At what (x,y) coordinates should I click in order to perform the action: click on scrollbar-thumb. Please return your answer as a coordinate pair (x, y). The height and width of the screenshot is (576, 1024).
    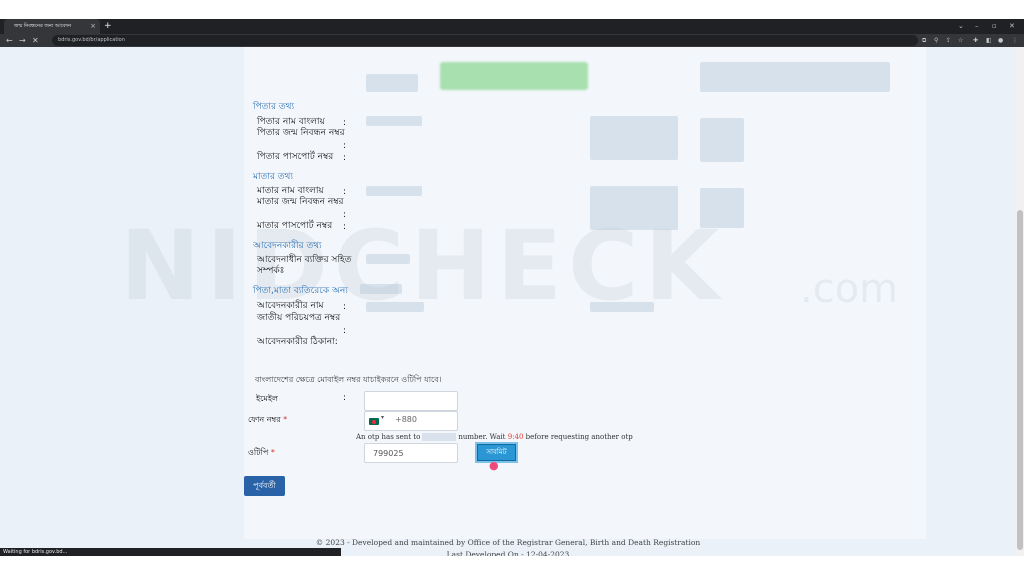
    Looking at the image, I should click on (1020, 380).